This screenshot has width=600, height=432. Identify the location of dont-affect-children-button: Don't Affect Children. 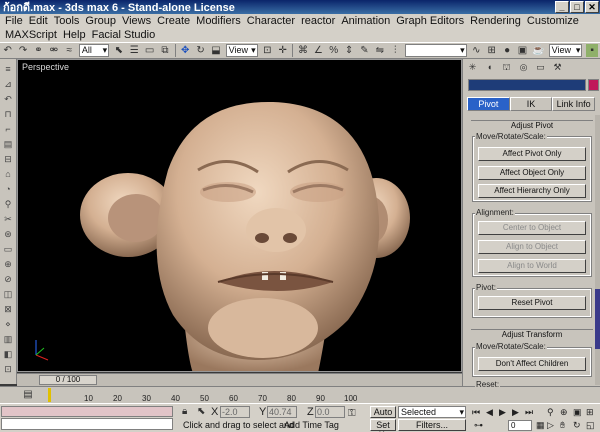
(532, 364).